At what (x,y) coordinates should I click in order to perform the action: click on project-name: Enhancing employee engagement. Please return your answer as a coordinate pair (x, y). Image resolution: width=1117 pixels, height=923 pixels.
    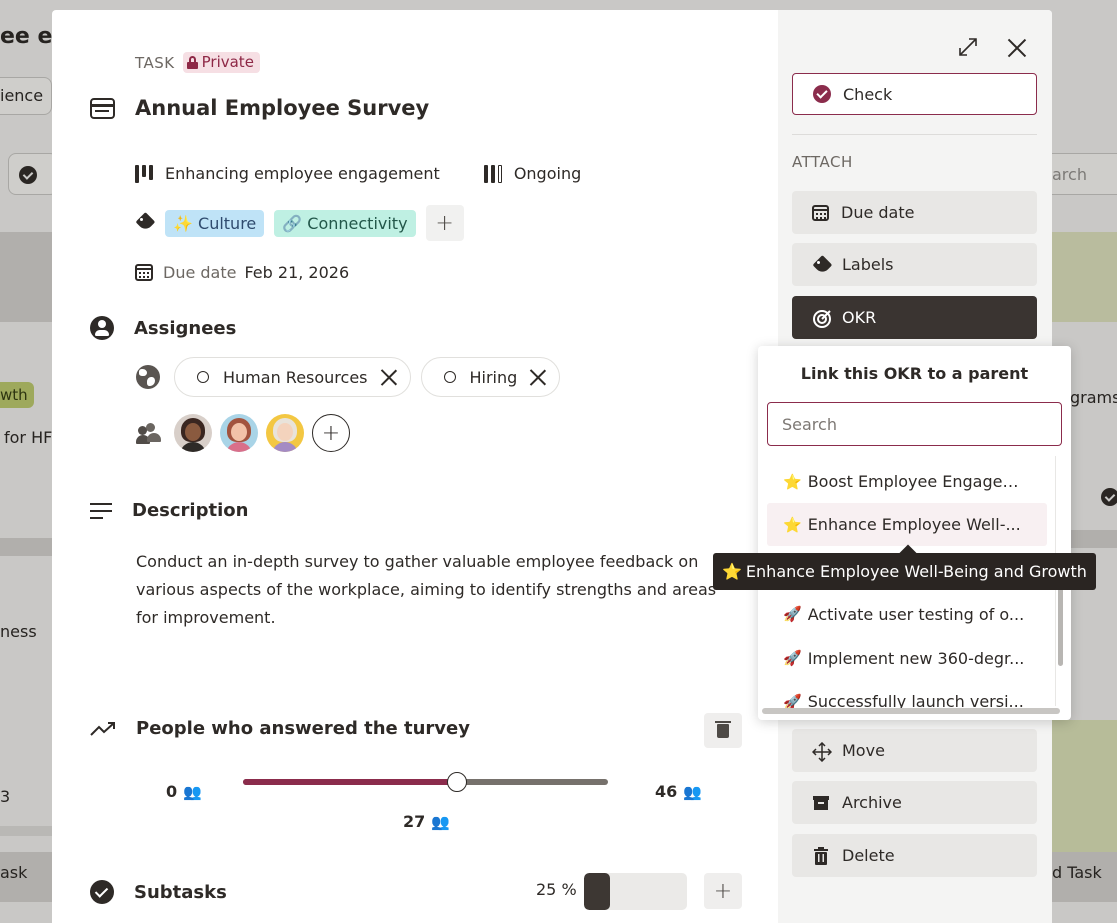
    Looking at the image, I should click on (302, 173).